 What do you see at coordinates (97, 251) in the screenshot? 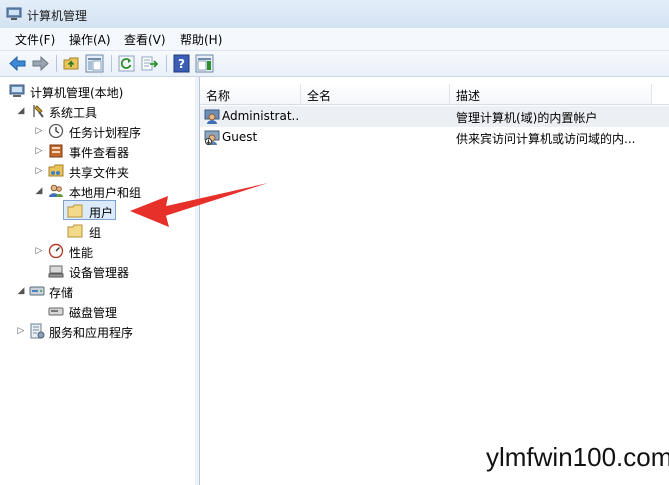
I see `tree-node-performance: ▷ 性能` at bounding box center [97, 251].